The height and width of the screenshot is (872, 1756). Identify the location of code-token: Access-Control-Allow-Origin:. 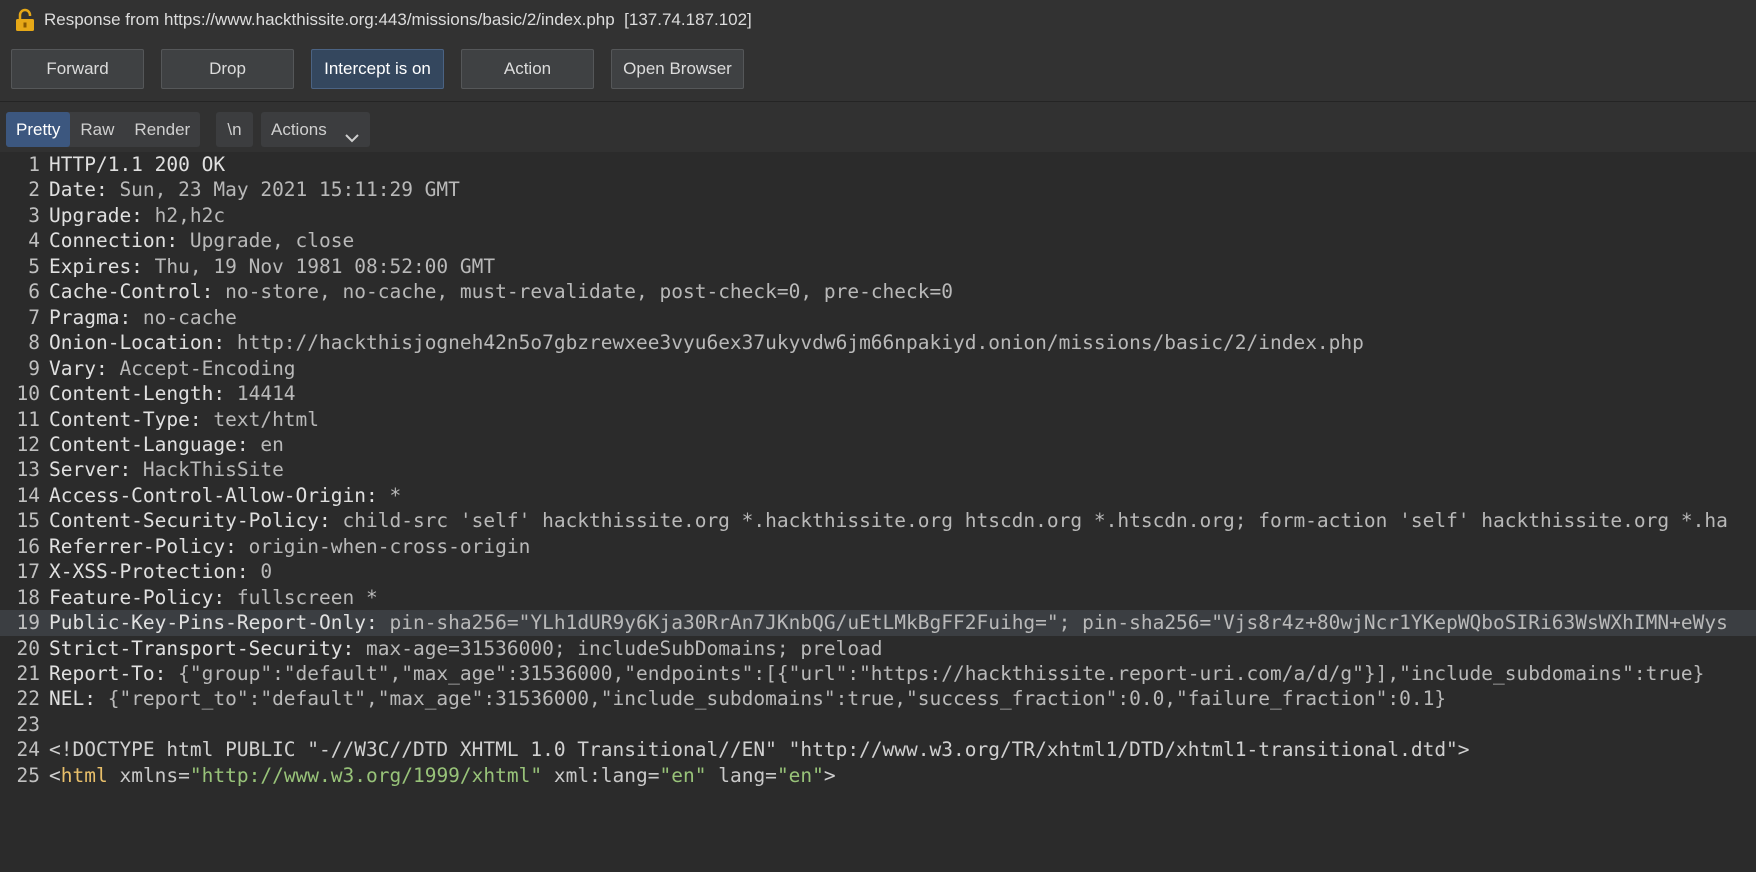
(213, 495).